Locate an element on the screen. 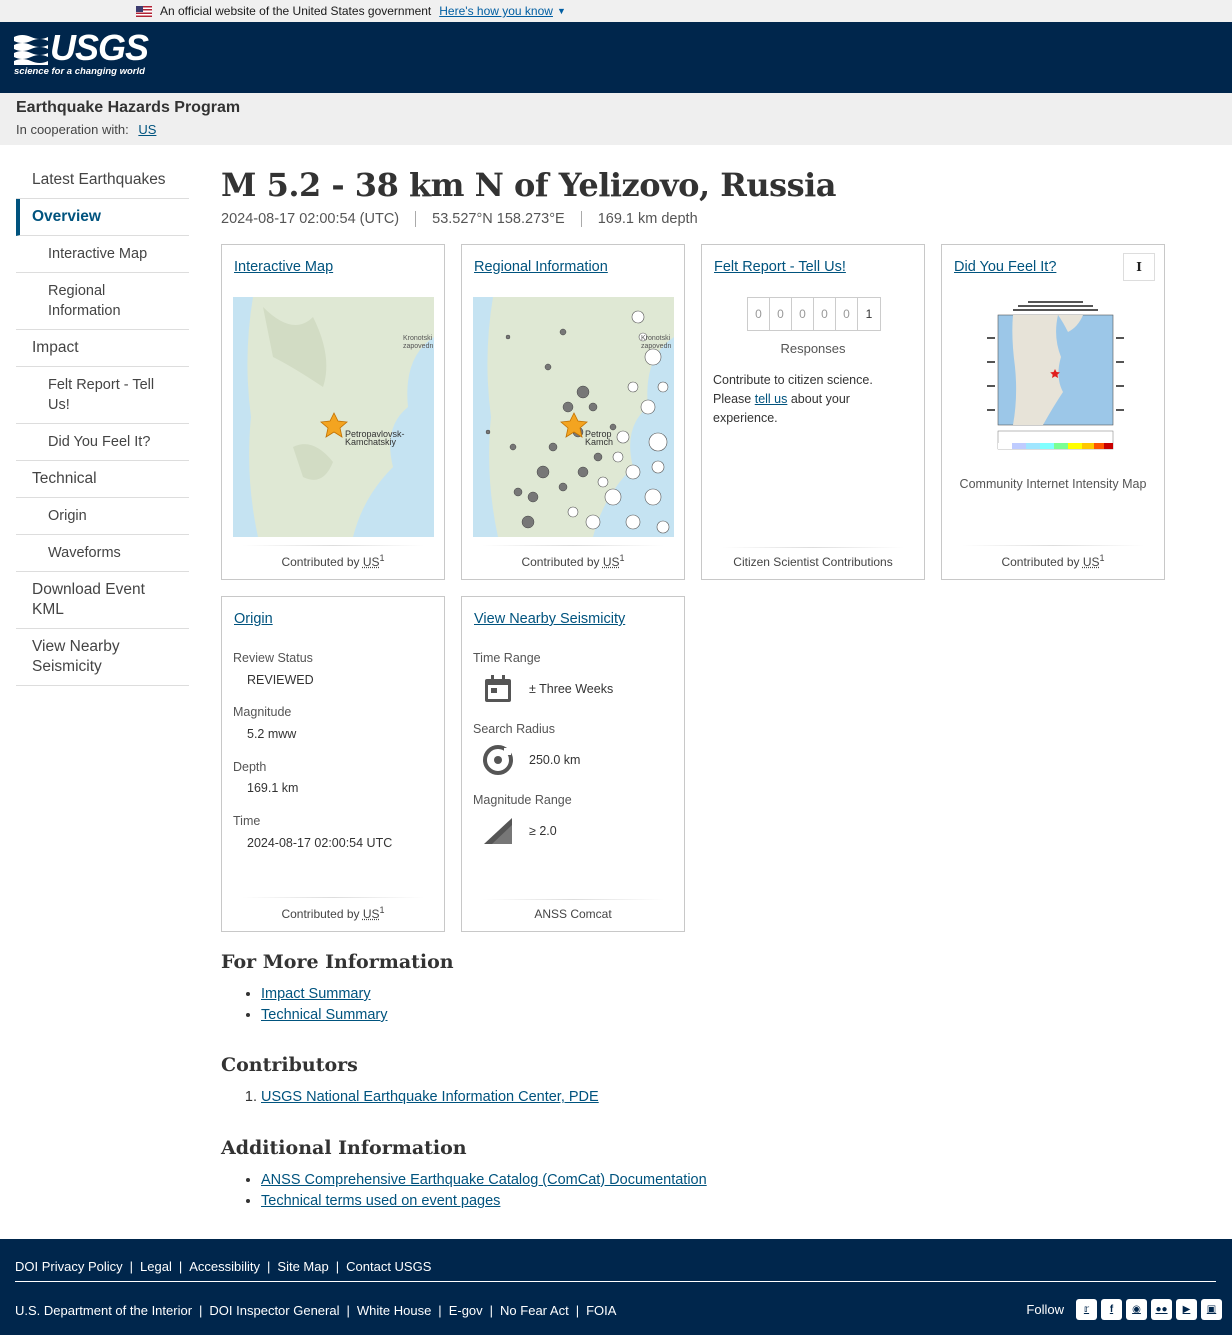  origin-link: Origin is located at coordinates (253, 619).